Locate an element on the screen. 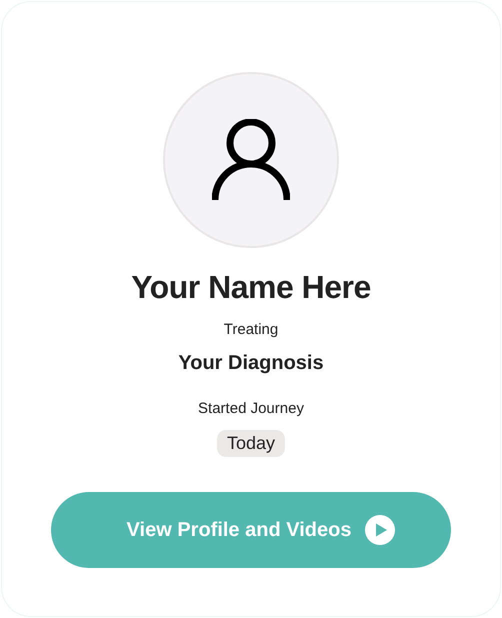  started-label: Started Journey is located at coordinates (251, 409).